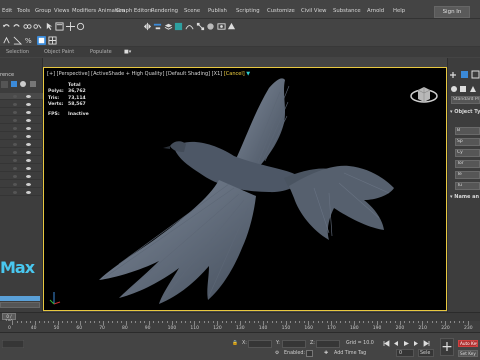  I want to click on teapot-button: Te, so click(467, 175).